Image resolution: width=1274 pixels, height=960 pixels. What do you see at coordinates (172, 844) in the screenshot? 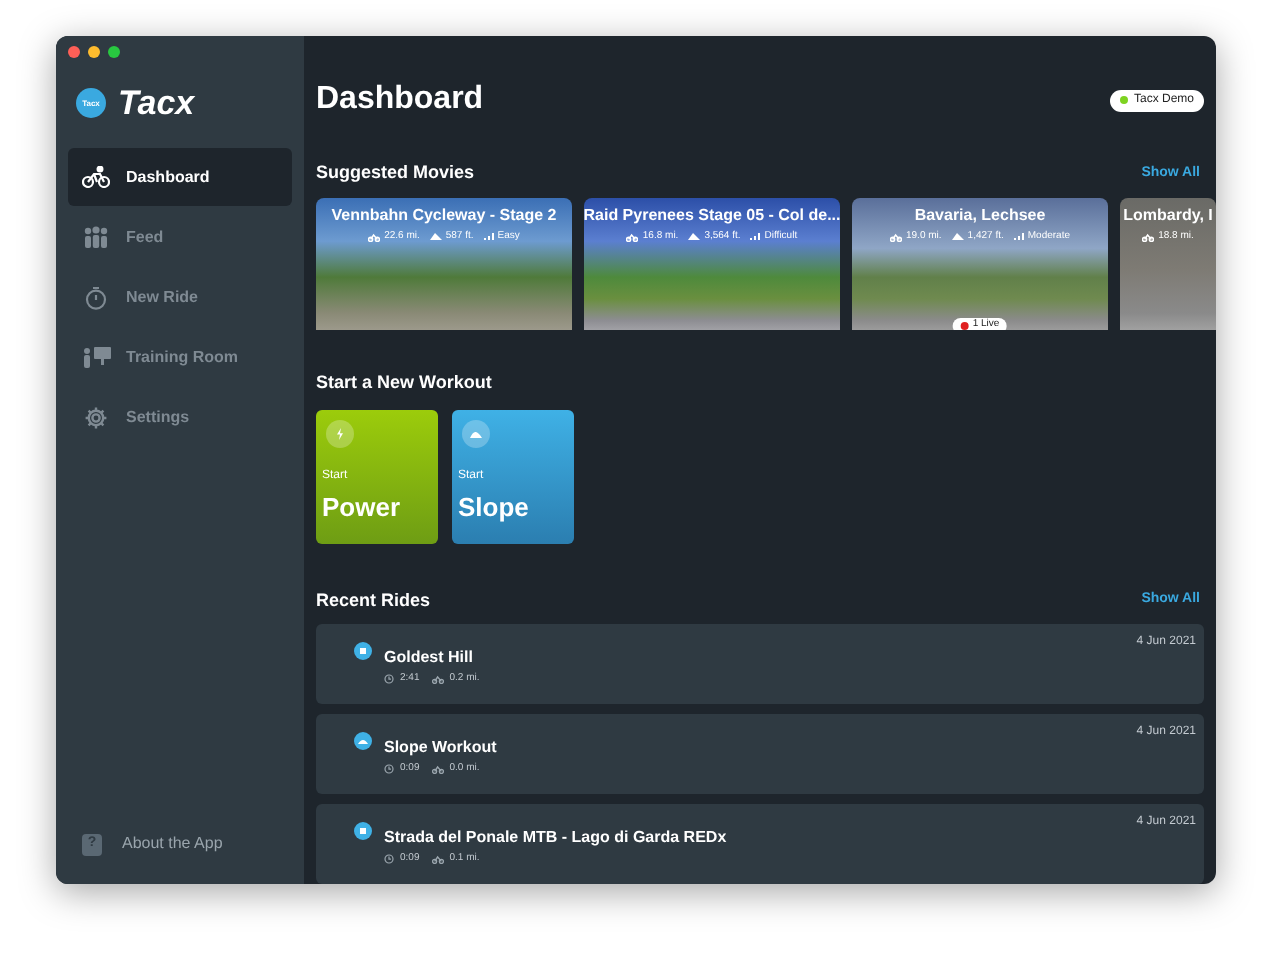
I see `about-link: About the App` at bounding box center [172, 844].